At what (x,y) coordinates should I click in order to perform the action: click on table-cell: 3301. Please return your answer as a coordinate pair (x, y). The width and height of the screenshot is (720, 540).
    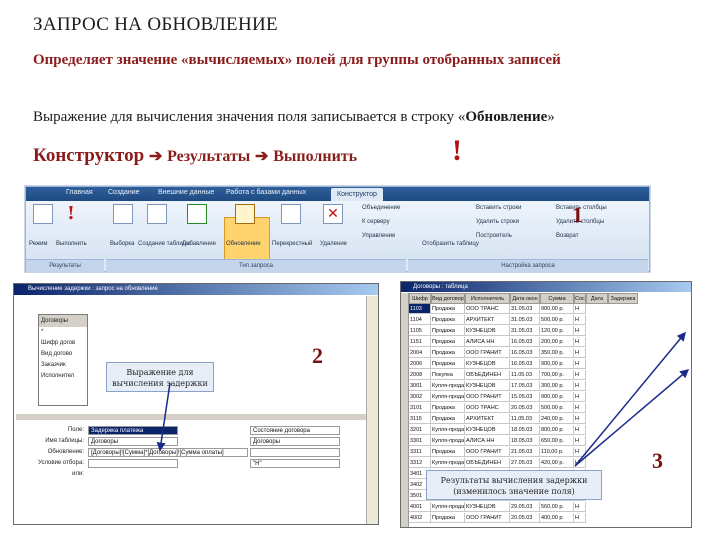
    Looking at the image, I should click on (420, 441).